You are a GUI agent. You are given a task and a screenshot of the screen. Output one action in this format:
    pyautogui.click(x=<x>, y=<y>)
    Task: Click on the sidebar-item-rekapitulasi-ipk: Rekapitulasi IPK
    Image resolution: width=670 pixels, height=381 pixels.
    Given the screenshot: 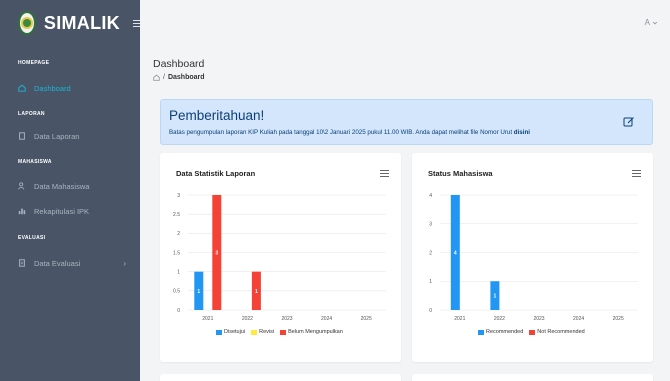 What is the action you would take?
    pyautogui.click(x=70, y=211)
    